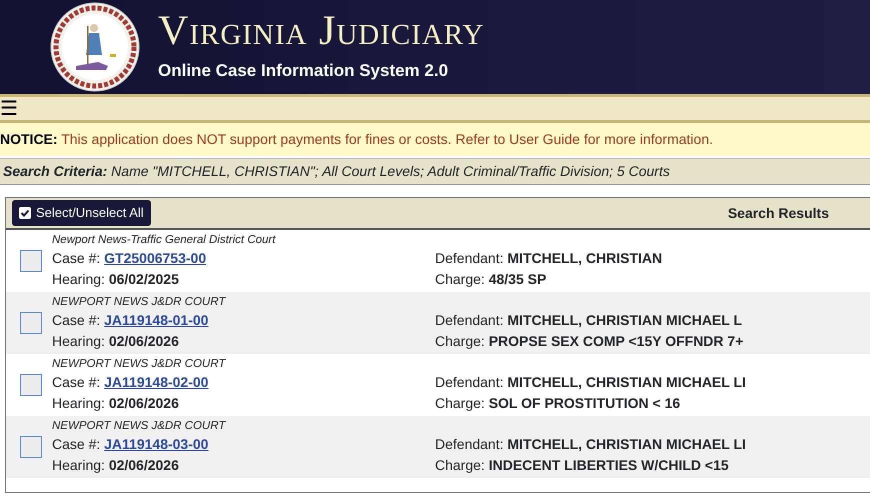 The width and height of the screenshot is (870, 503). What do you see at coordinates (25, 213) in the screenshot?
I see `checkbox-icon` at bounding box center [25, 213].